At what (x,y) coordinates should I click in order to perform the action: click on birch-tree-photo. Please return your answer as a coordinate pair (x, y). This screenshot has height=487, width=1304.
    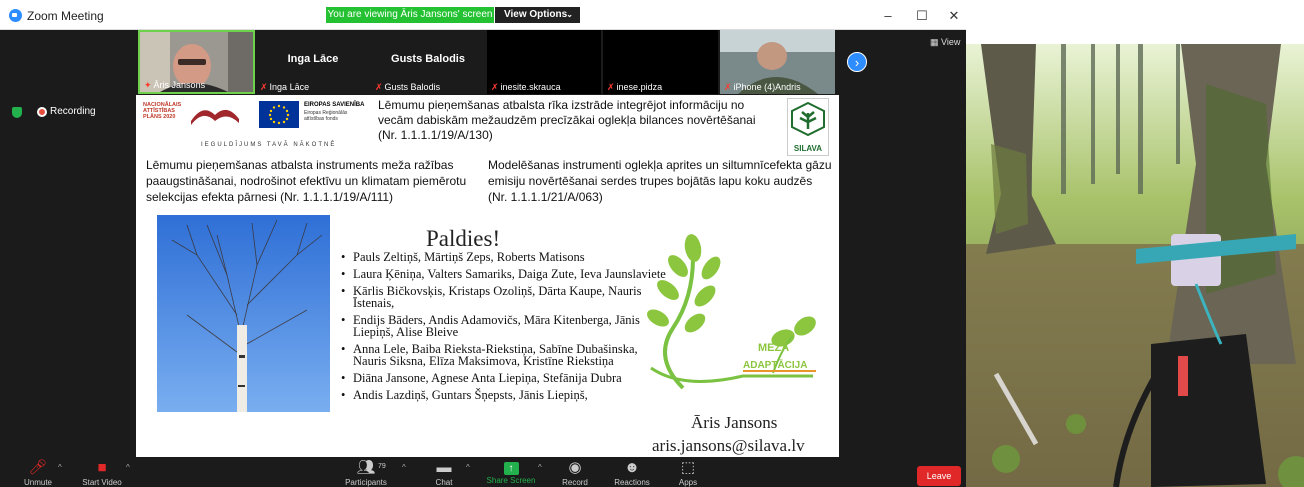
    Looking at the image, I should click on (243, 313).